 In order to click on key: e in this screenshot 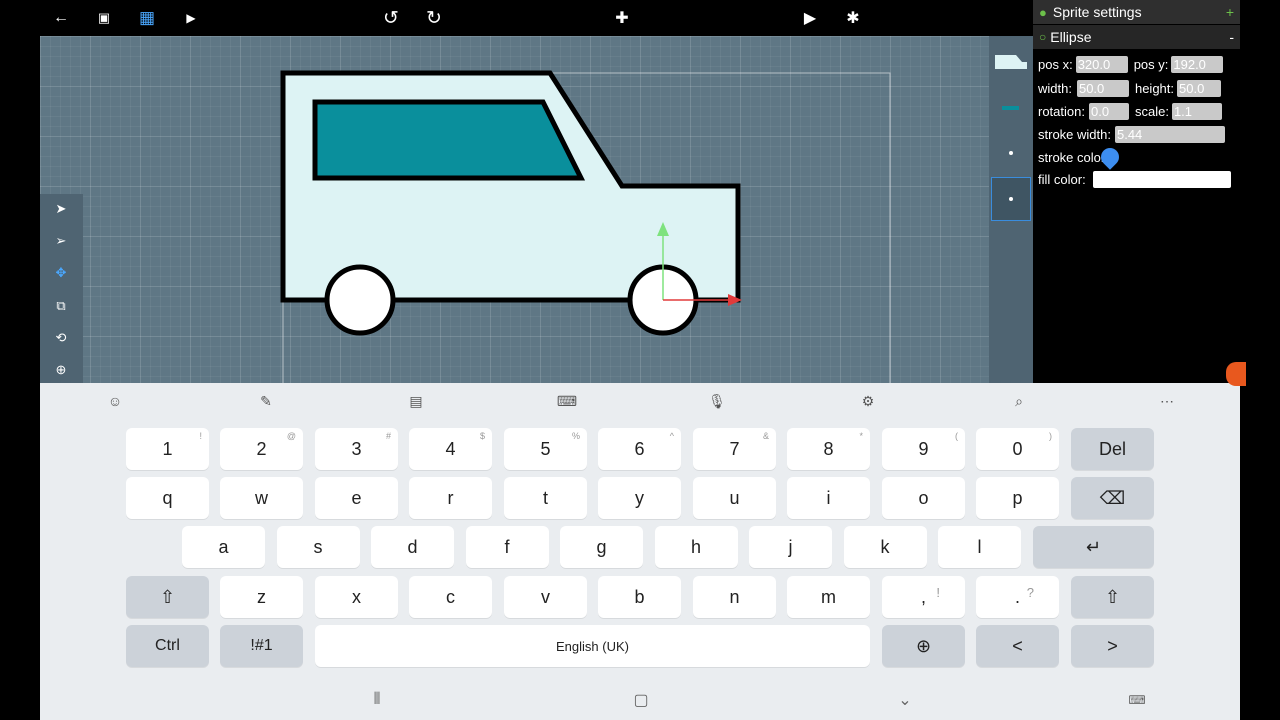, I will do `click(356, 498)`.